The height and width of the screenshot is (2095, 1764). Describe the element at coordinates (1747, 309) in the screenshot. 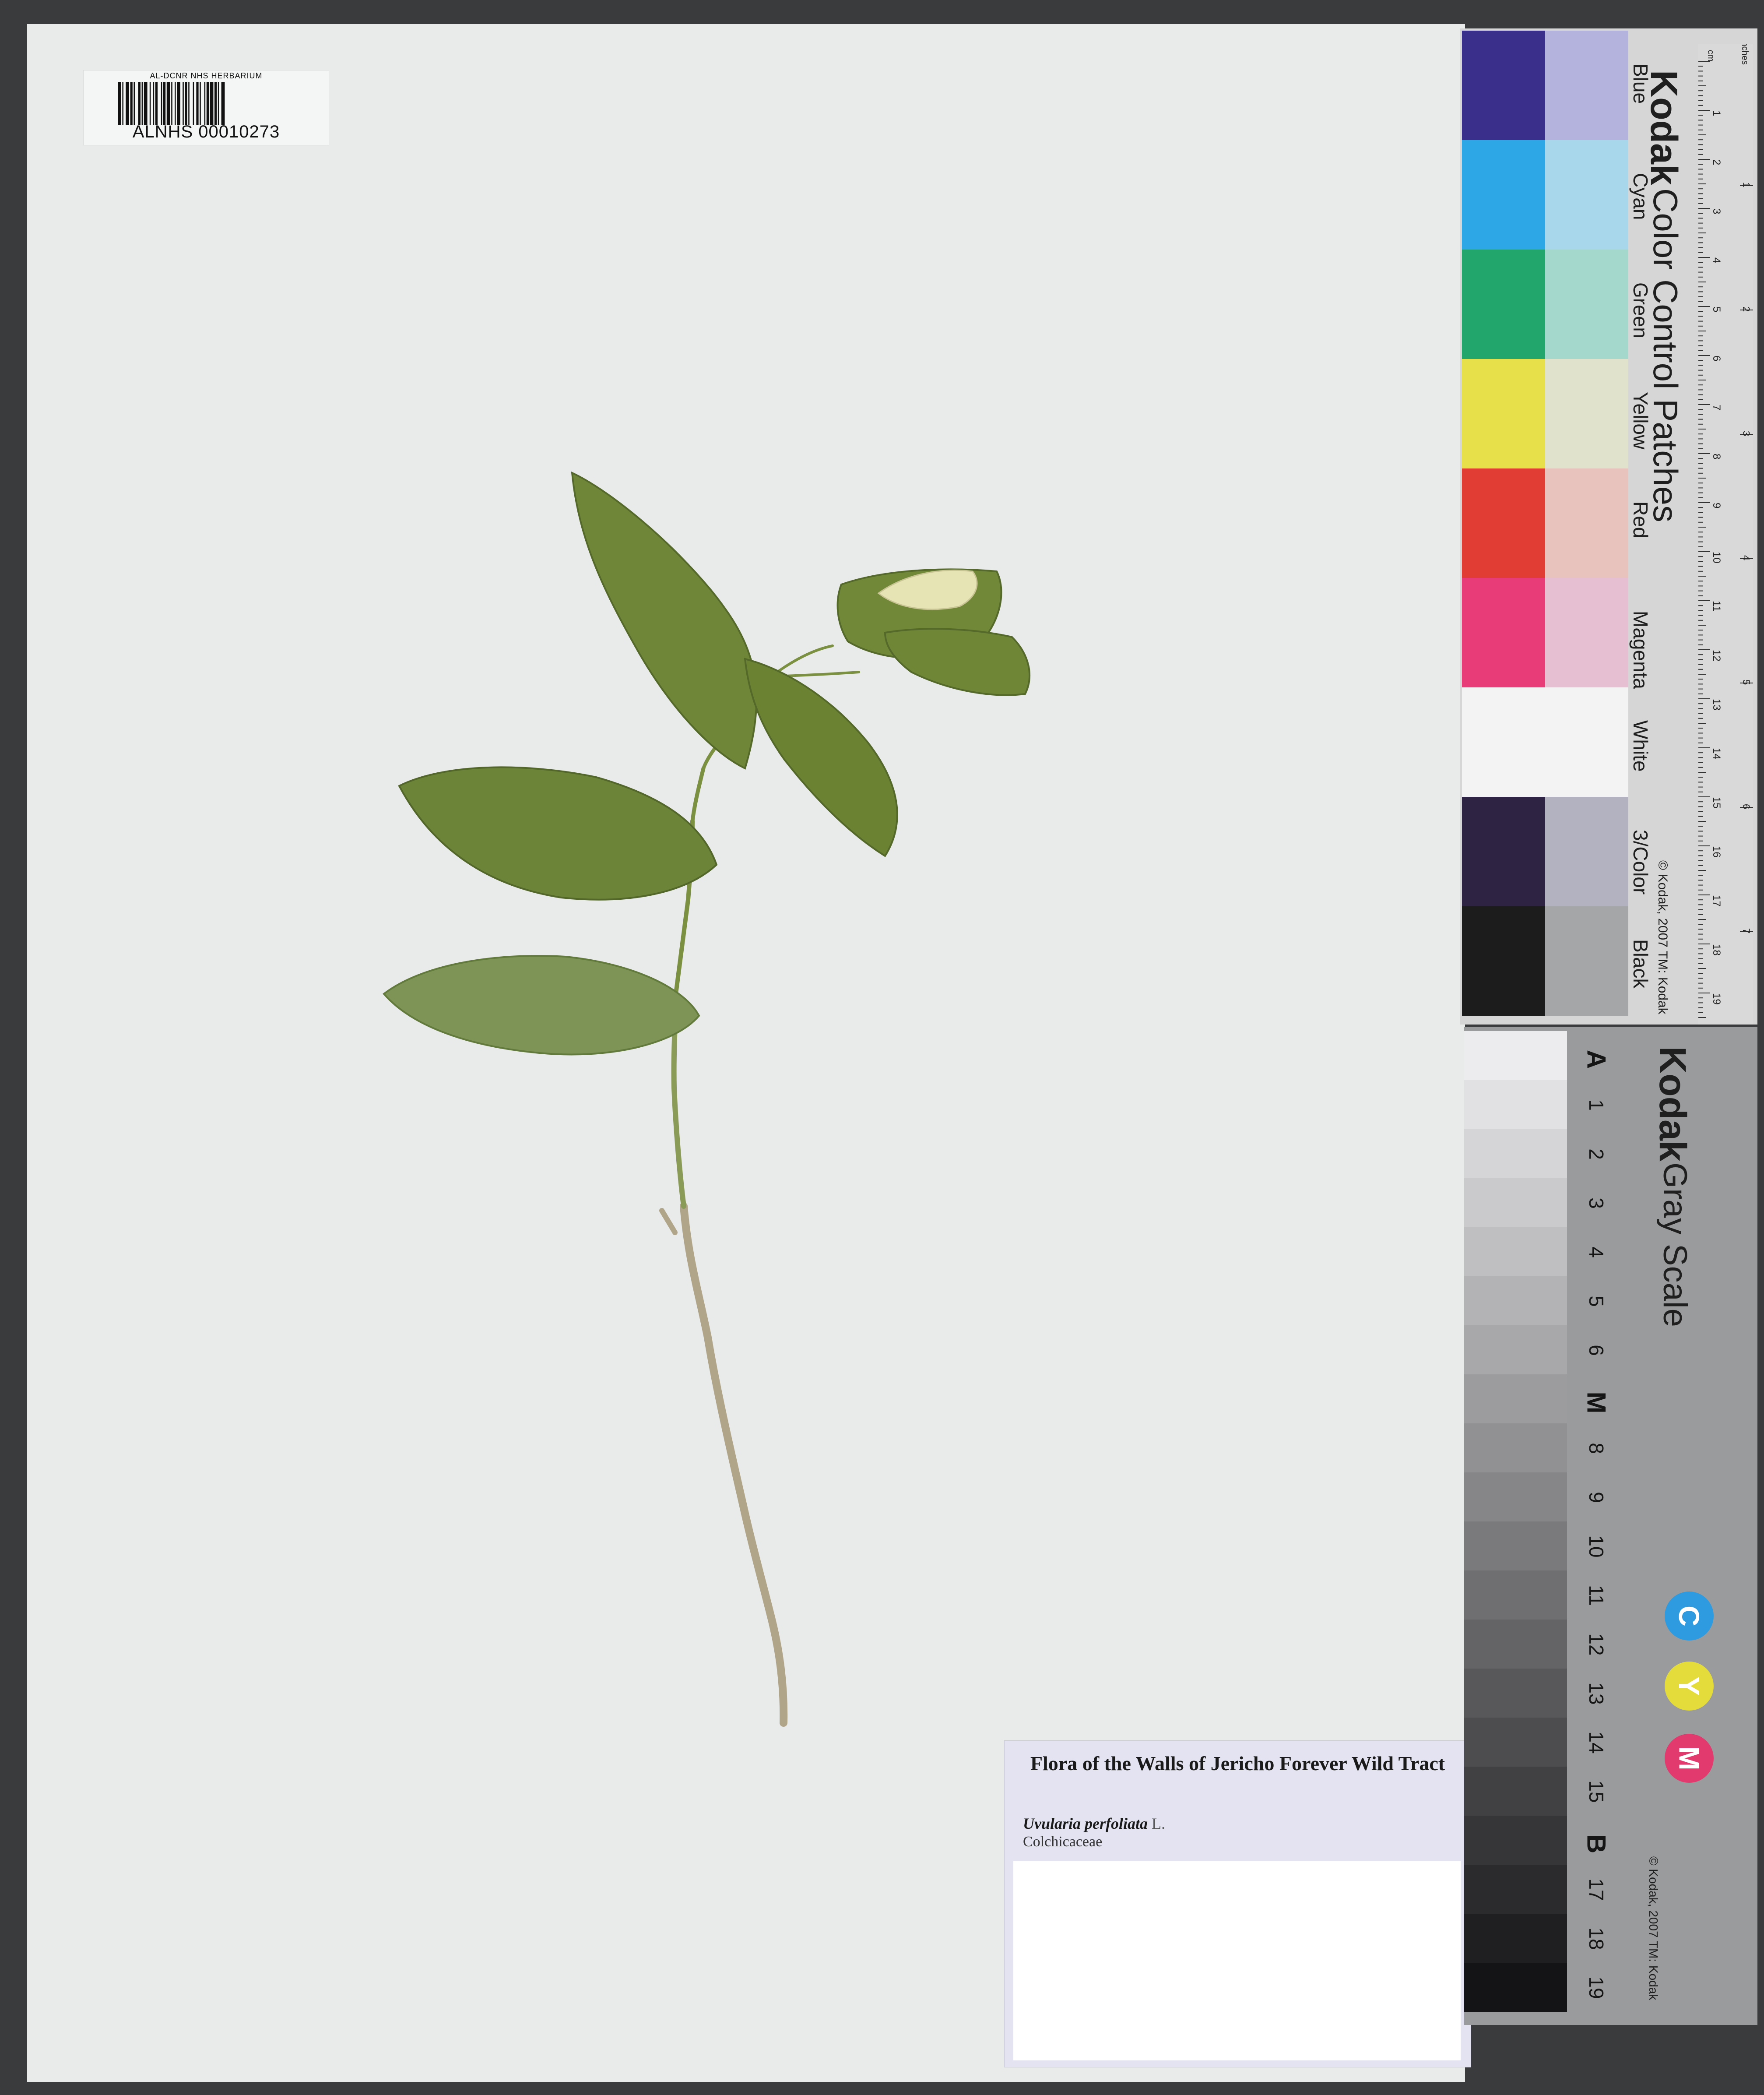

I see `inch-tick-label: 2` at that location.